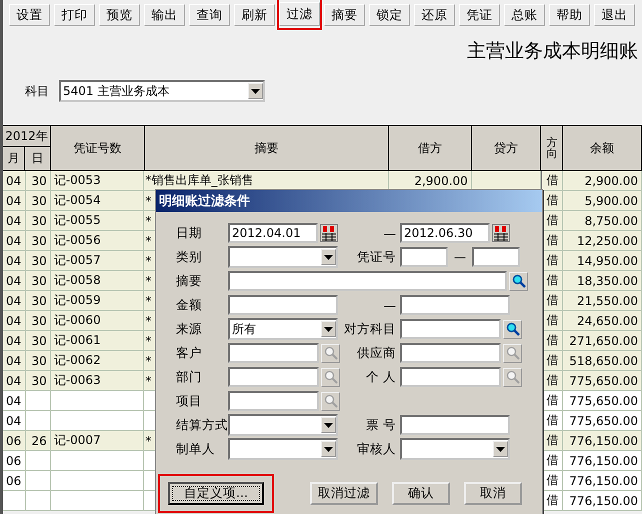 The image size is (642, 514). Describe the element at coordinates (14, 440) in the screenshot. I see `table-cell: 06` at that location.